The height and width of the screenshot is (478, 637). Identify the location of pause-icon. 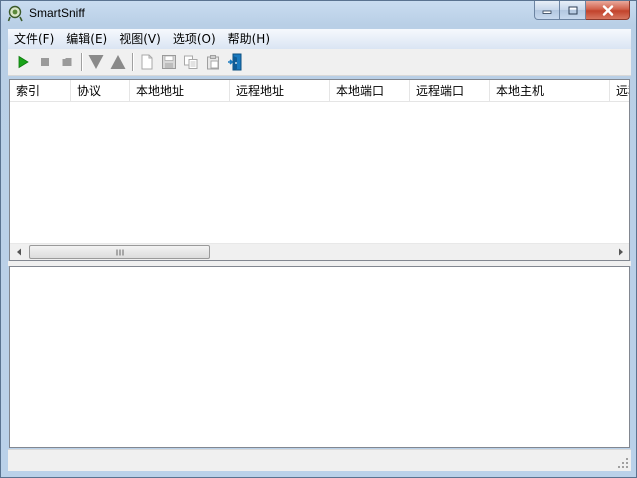
(67, 62).